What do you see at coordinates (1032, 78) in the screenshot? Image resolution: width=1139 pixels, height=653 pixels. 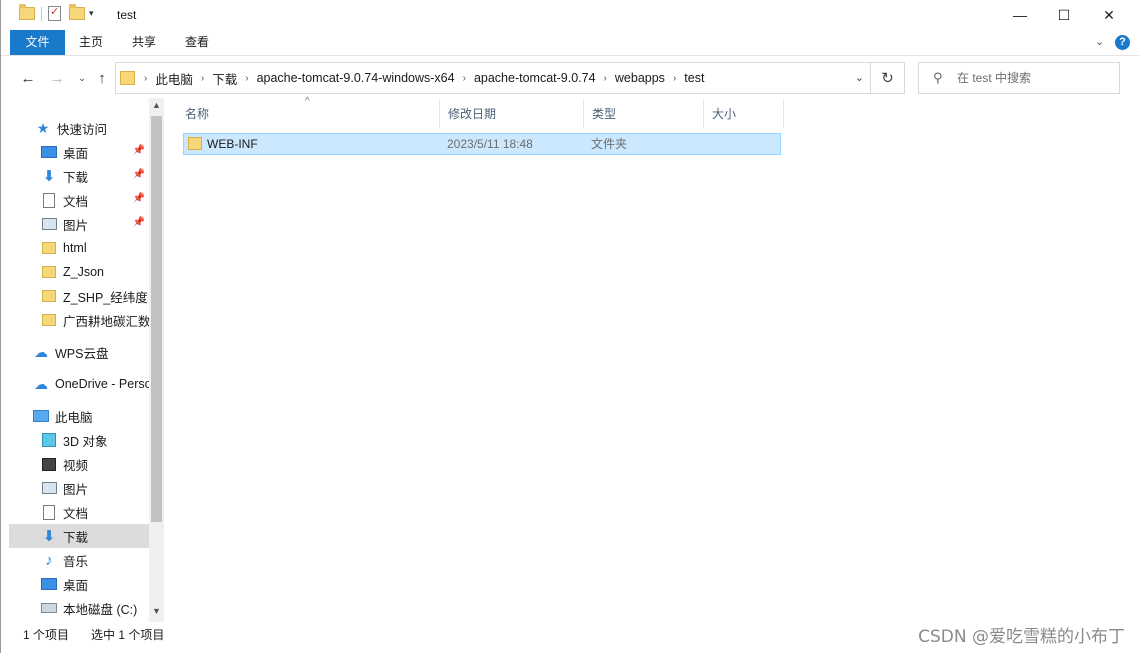 I see `search-input` at bounding box center [1032, 78].